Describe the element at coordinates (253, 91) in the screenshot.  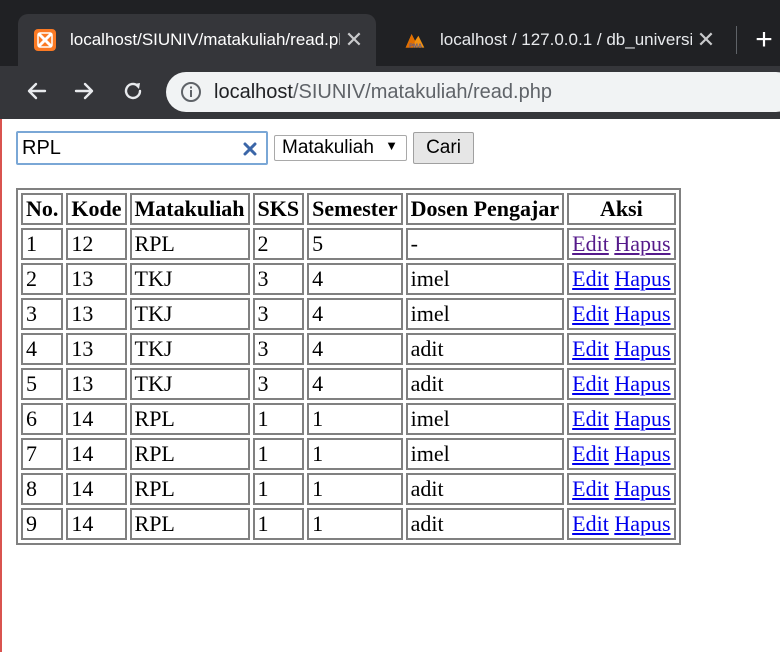
I see `url-host: localhost` at that location.